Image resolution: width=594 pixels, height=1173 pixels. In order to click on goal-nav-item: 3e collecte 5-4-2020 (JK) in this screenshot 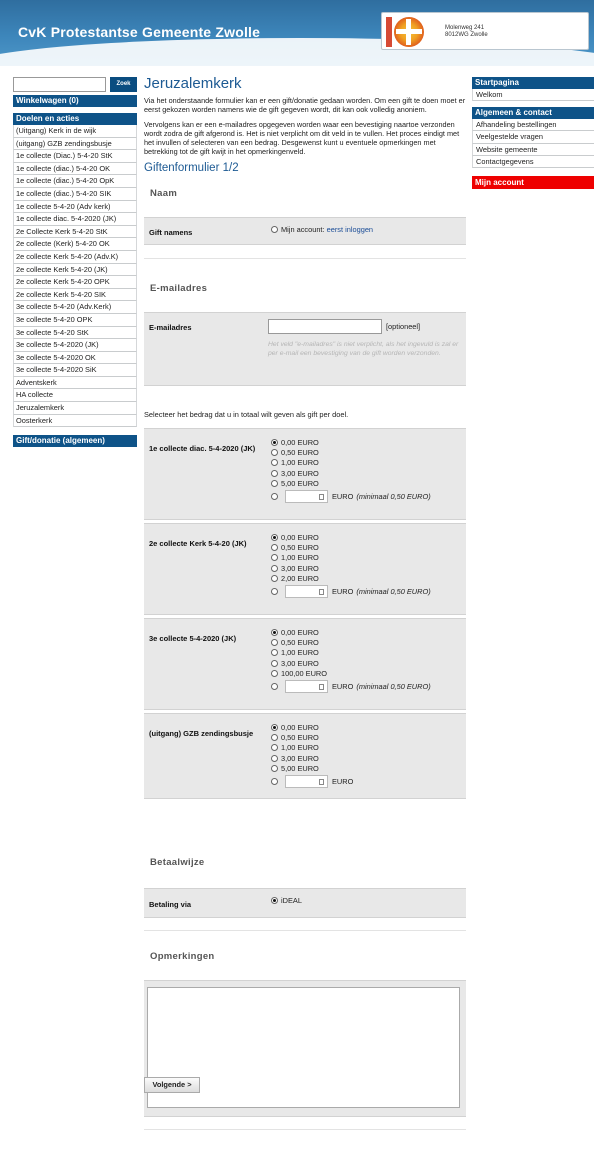, I will do `click(75, 345)`.